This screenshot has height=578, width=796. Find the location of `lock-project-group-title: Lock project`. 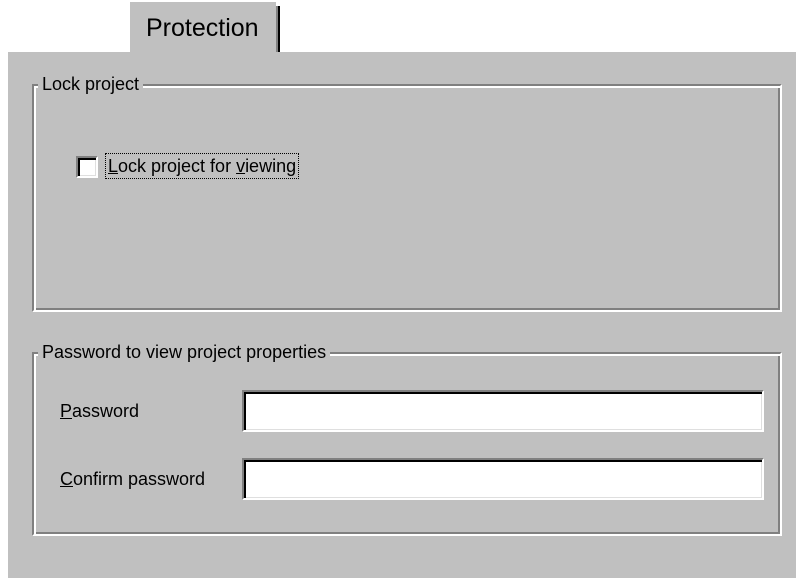

lock-project-group-title: Lock project is located at coordinates (91, 84).